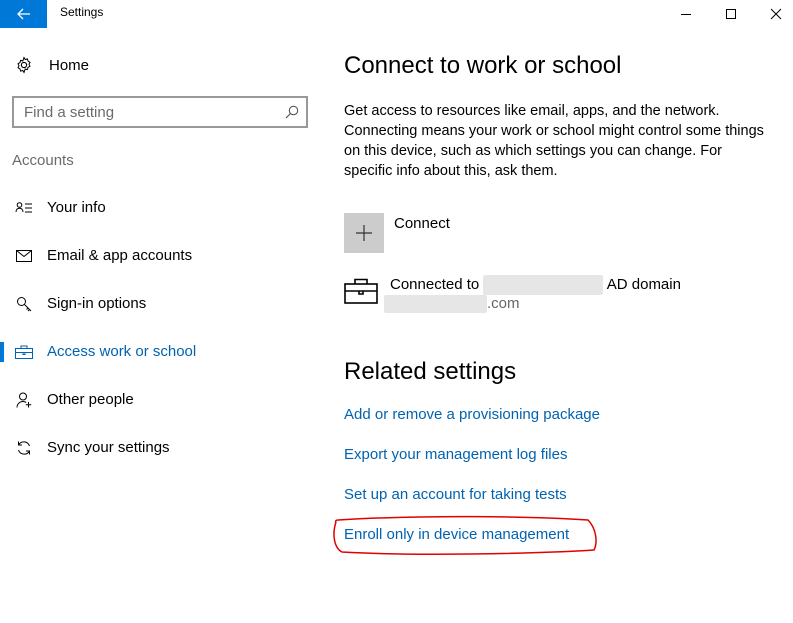 Image resolution: width=793 pixels, height=623 pixels. I want to click on minimize-button, so click(686, 14).